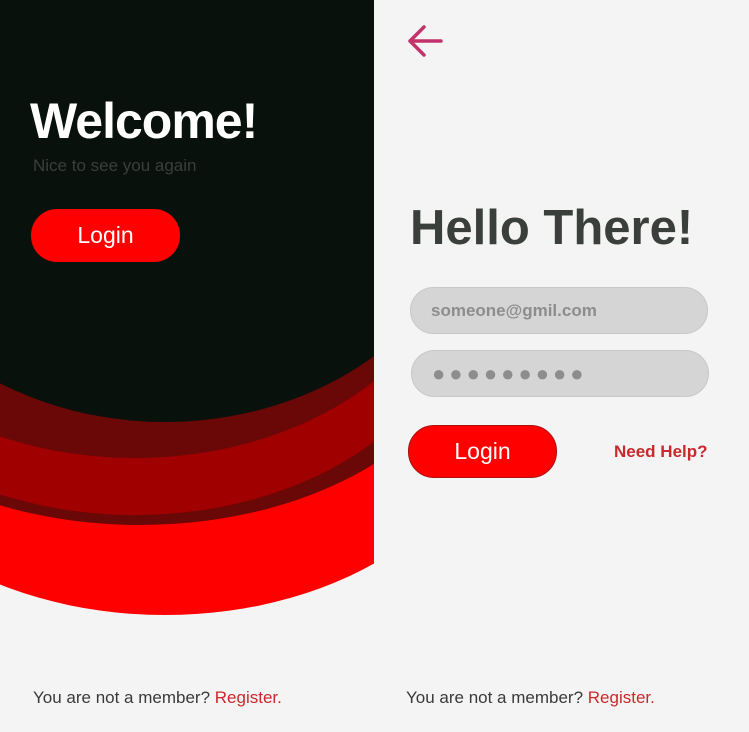 The height and width of the screenshot is (732, 749). What do you see at coordinates (552, 228) in the screenshot?
I see `hello-title: Hello There!` at bounding box center [552, 228].